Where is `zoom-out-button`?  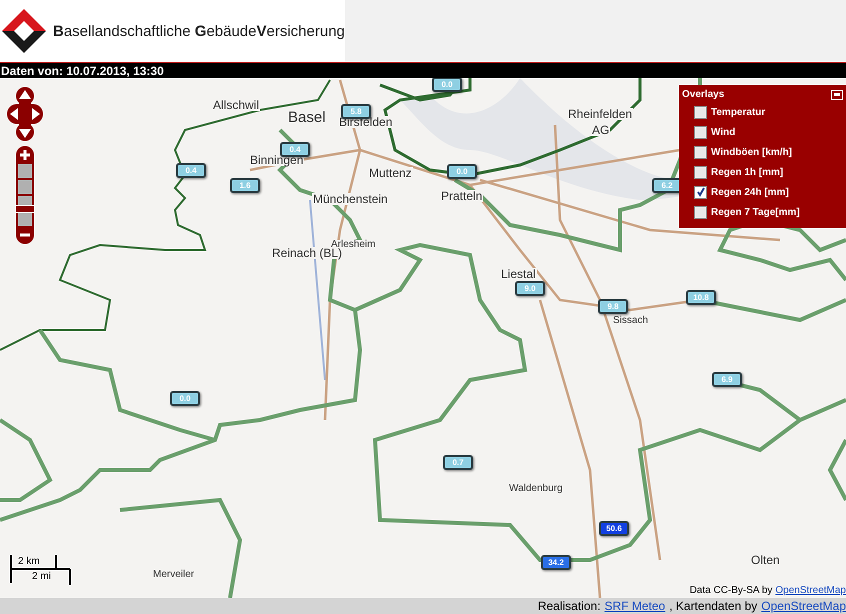
zoom-out-button is located at coordinates (25, 235).